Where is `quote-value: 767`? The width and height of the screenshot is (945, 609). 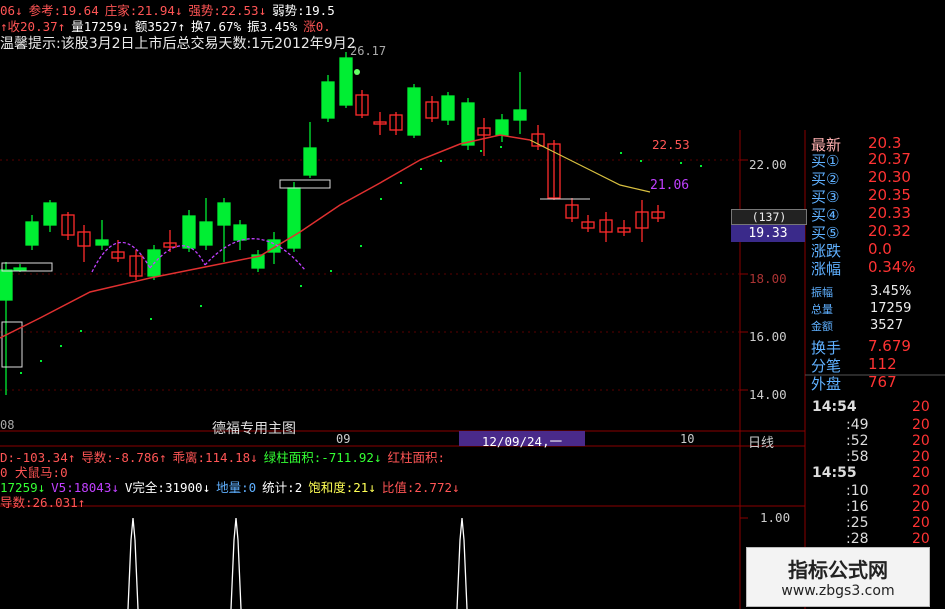 quote-value: 767 is located at coordinates (882, 382).